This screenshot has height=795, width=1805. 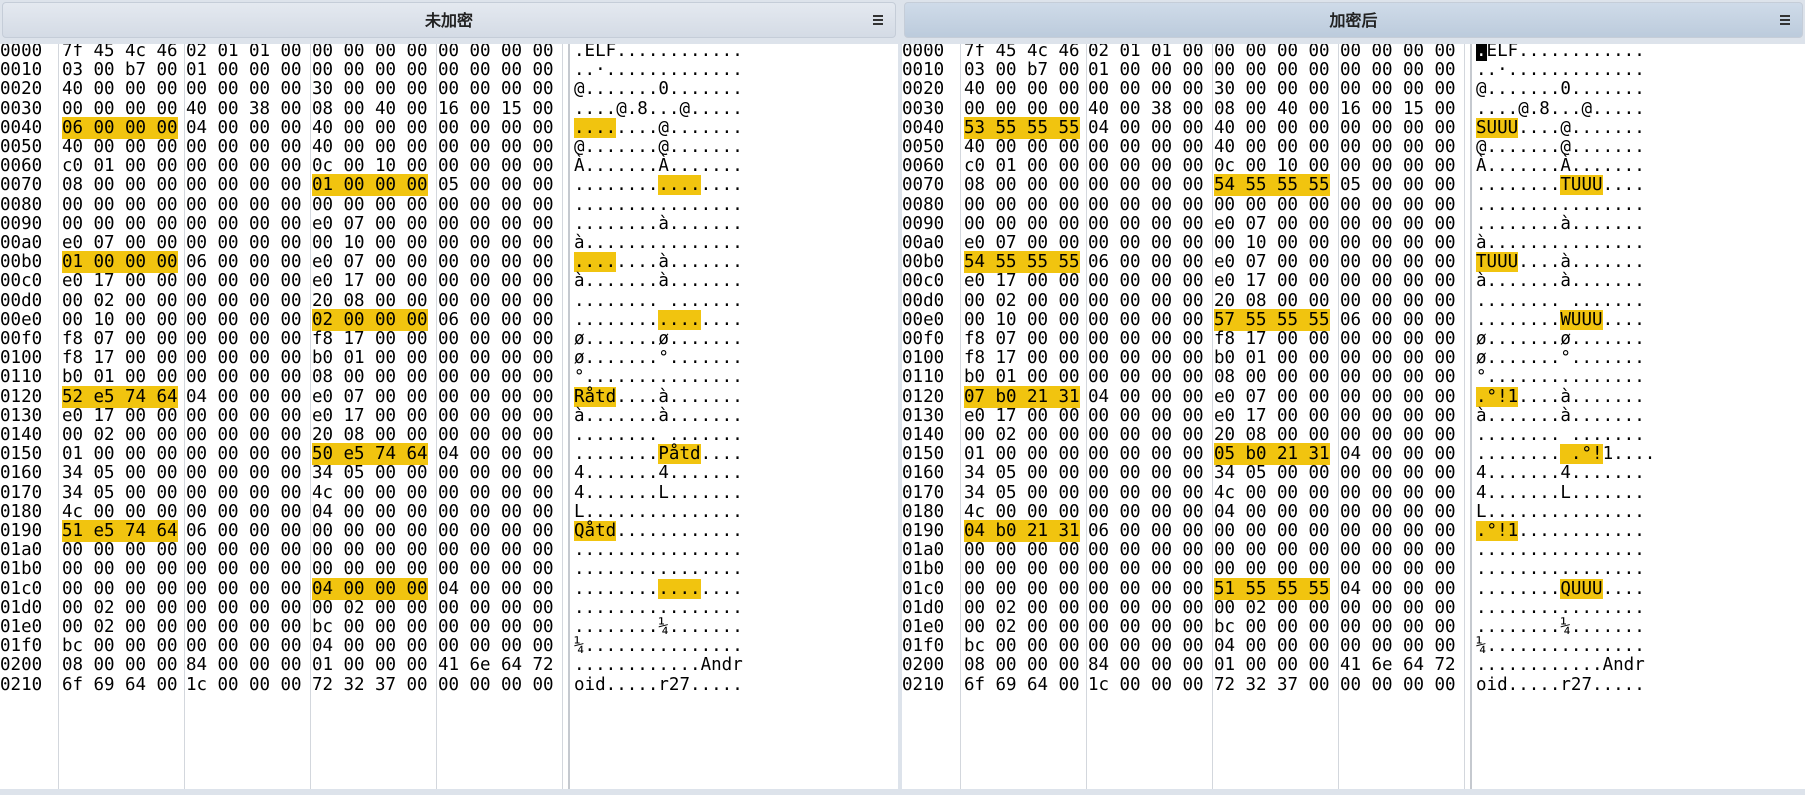 I want to click on pane-title-encrypted: 加密后, so click(x=1353, y=20).